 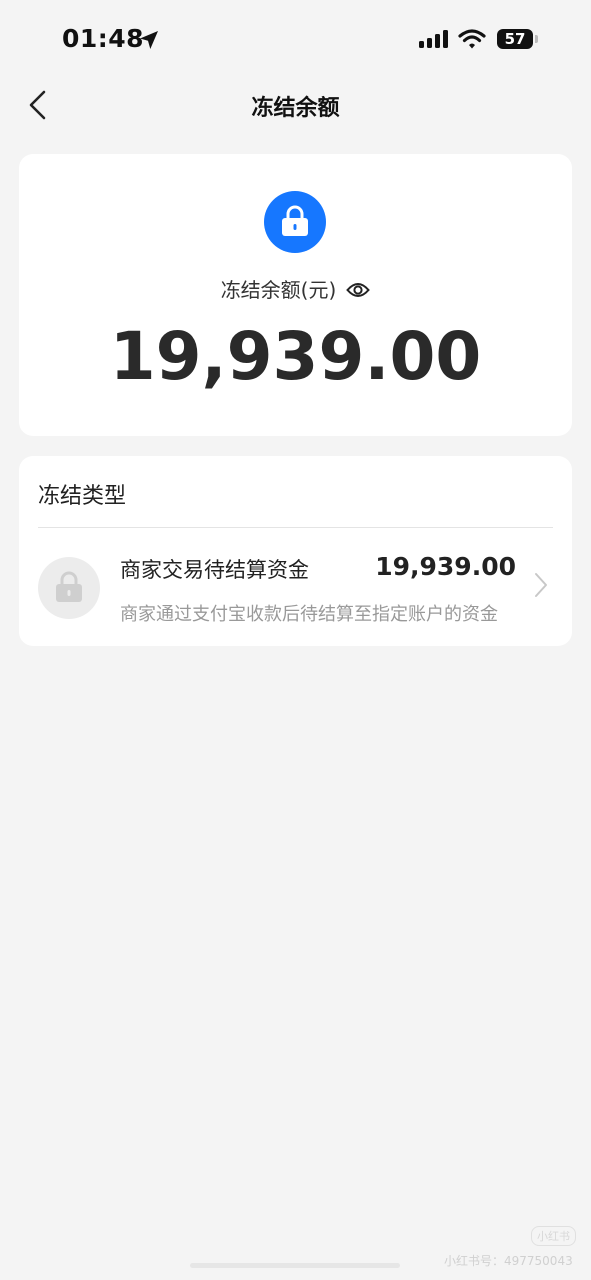 What do you see at coordinates (515, 39) in the screenshot?
I see `battery-indicator: 57` at bounding box center [515, 39].